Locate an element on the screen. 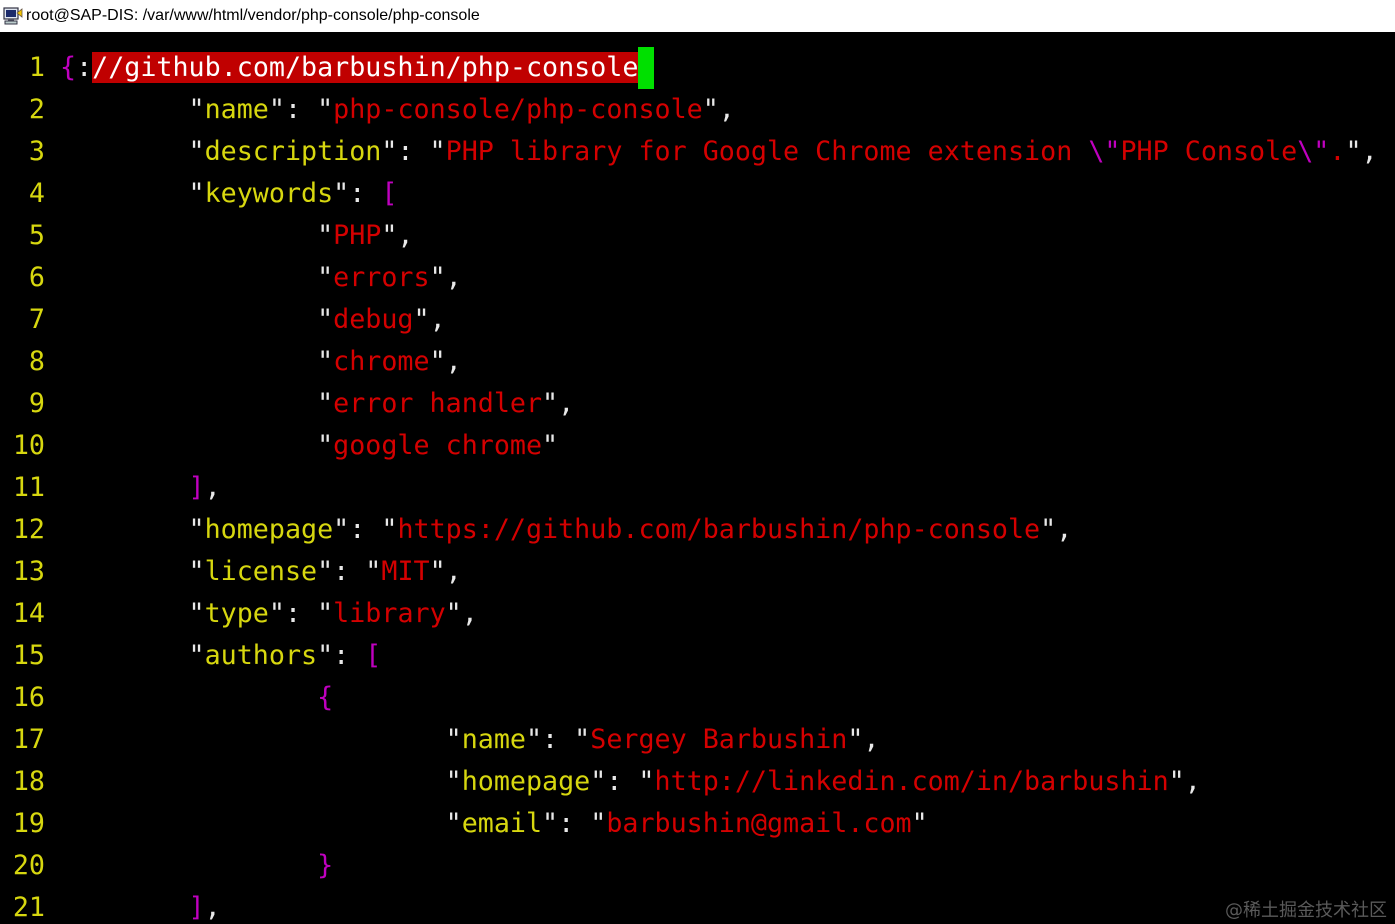  line-code: "debug", is located at coordinates (253, 320).